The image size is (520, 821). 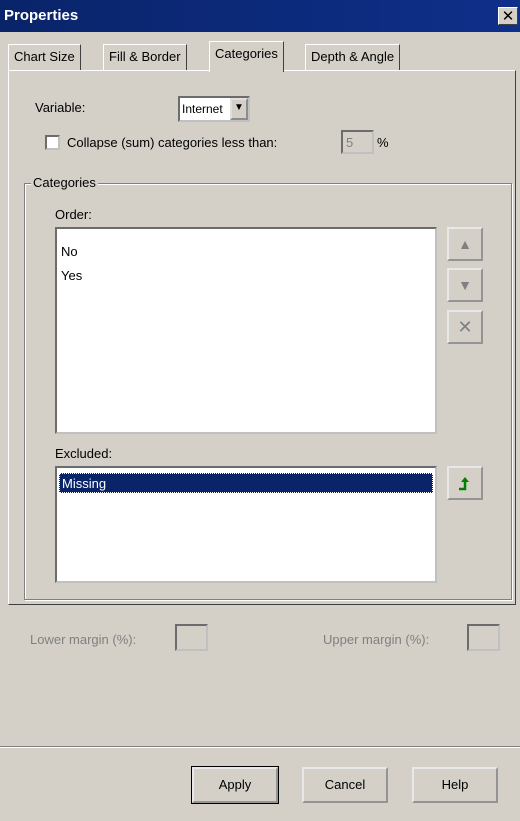 I want to click on variable-select: Internet ▼, so click(x=214, y=109).